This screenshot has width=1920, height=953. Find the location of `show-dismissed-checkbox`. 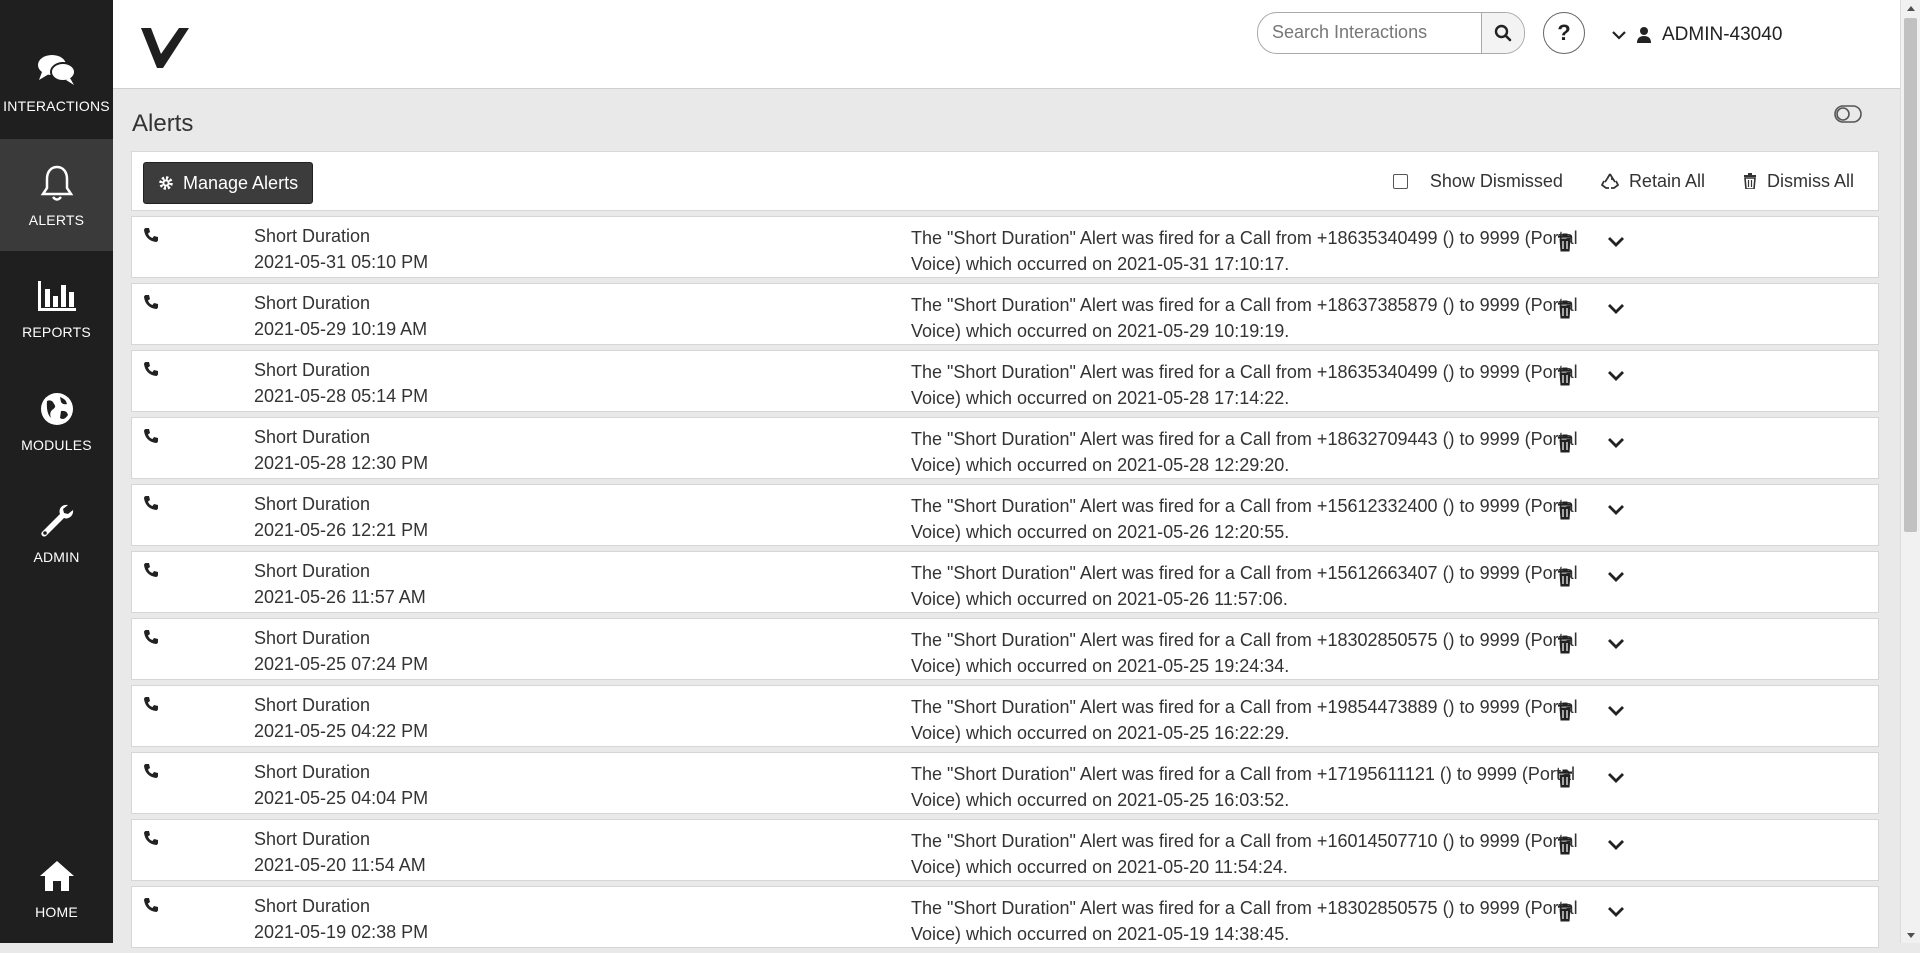

show-dismissed-checkbox is located at coordinates (1400, 181).